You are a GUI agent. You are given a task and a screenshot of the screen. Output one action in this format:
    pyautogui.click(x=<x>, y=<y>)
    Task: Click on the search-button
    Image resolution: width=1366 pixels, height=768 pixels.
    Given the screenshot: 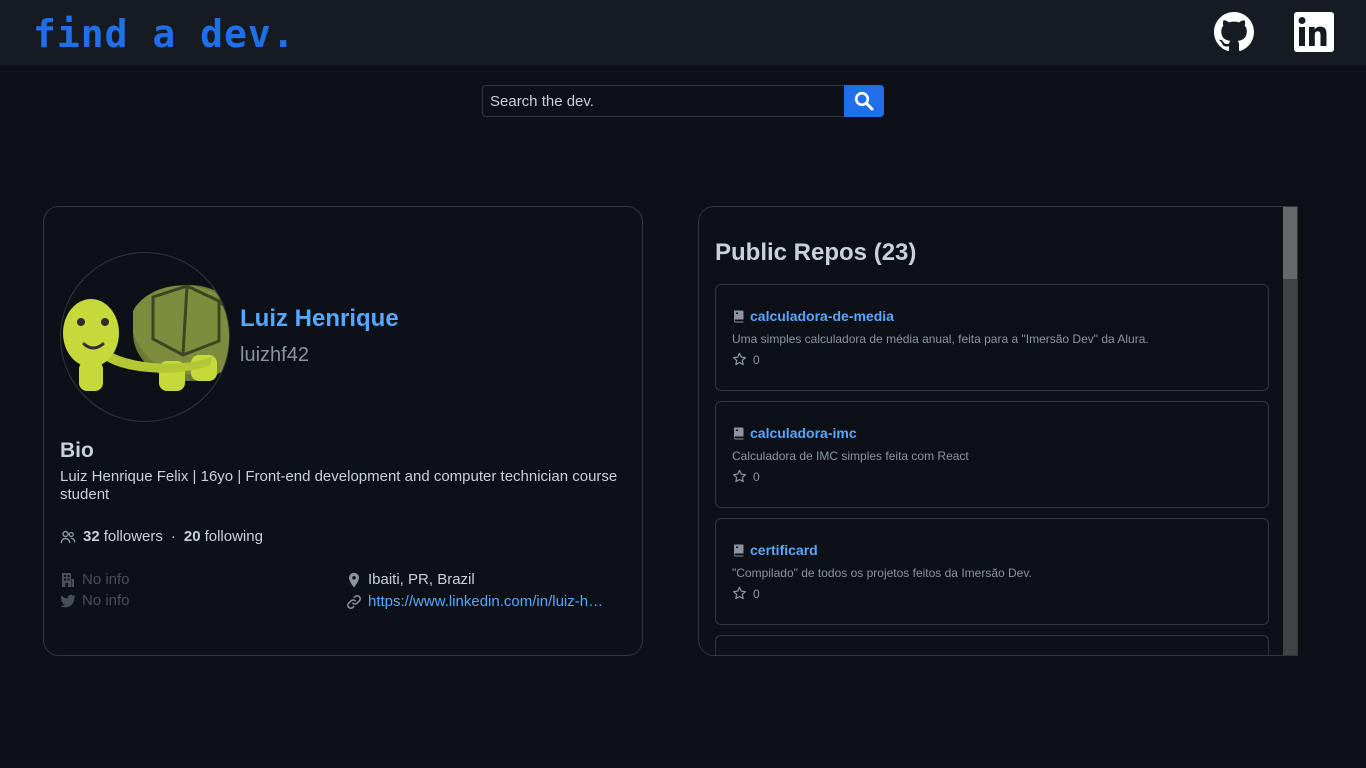 What is the action you would take?
    pyautogui.click(x=864, y=101)
    